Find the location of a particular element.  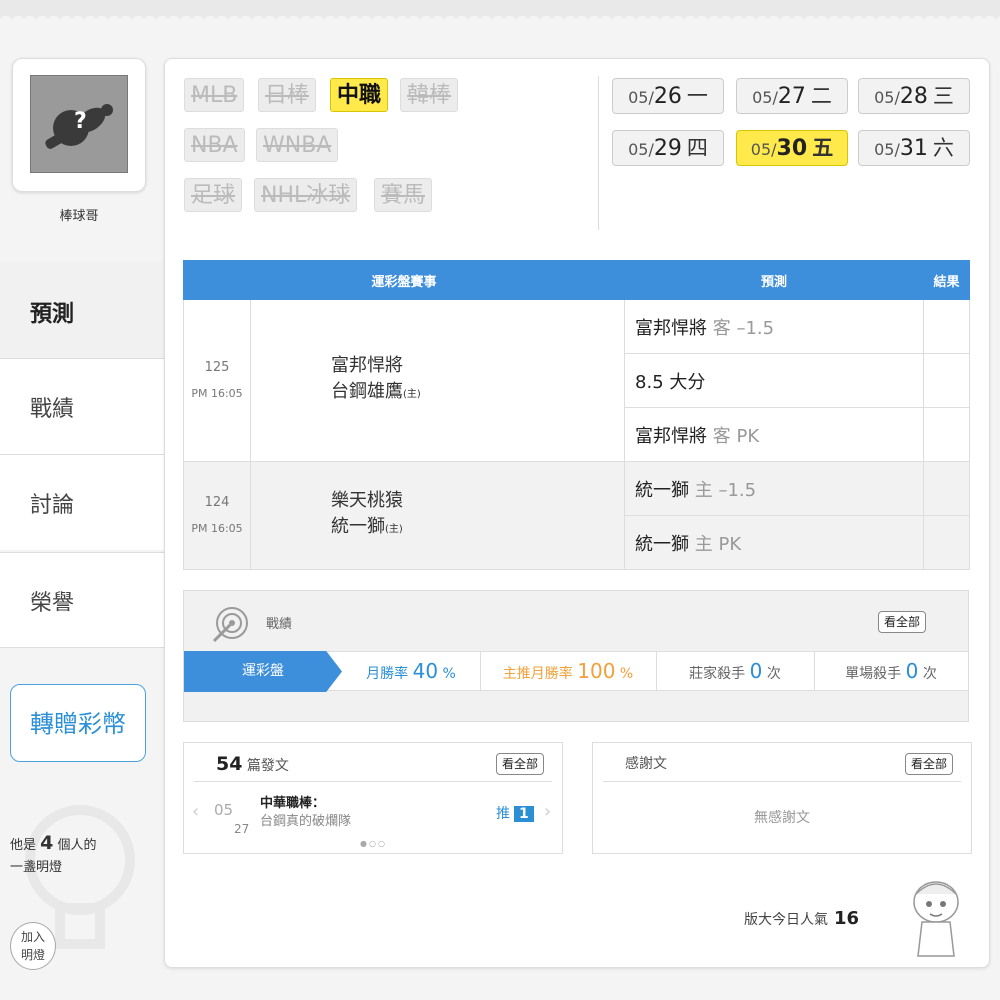

post-date: 05 27 is located at coordinates (231, 819).